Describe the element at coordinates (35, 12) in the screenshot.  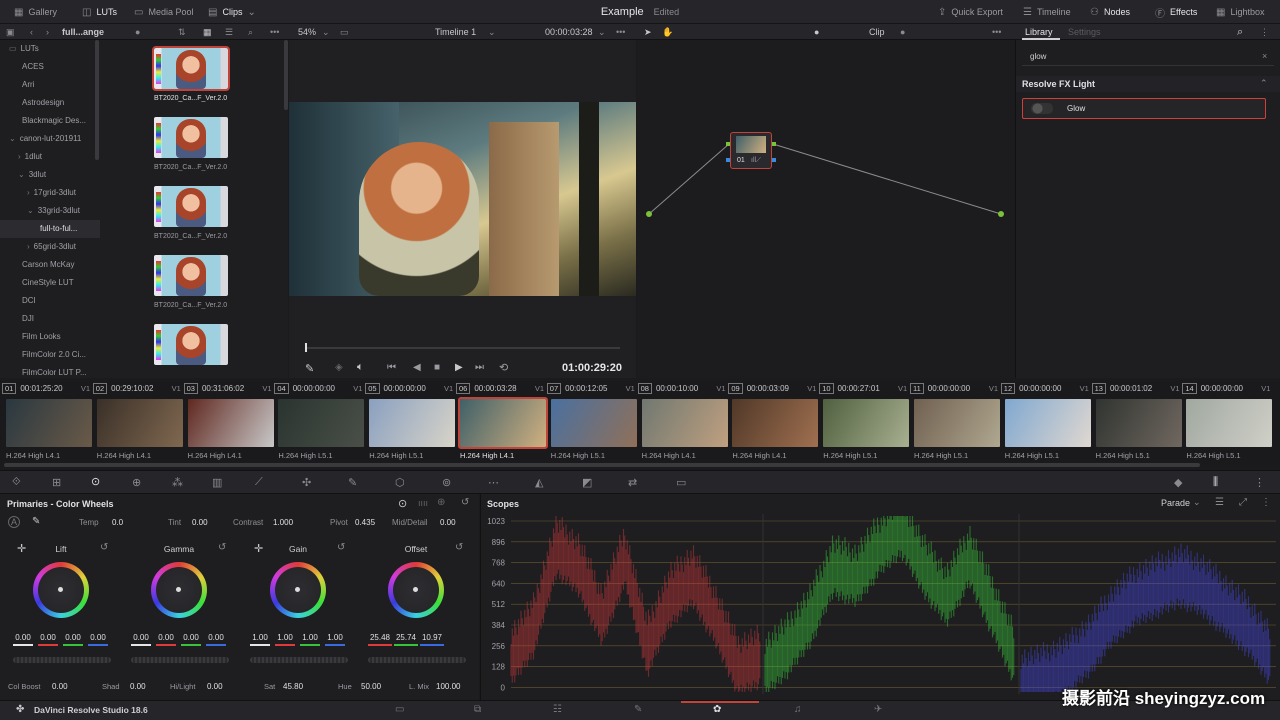
I see `gallery-button: ▦ Gallery` at that location.